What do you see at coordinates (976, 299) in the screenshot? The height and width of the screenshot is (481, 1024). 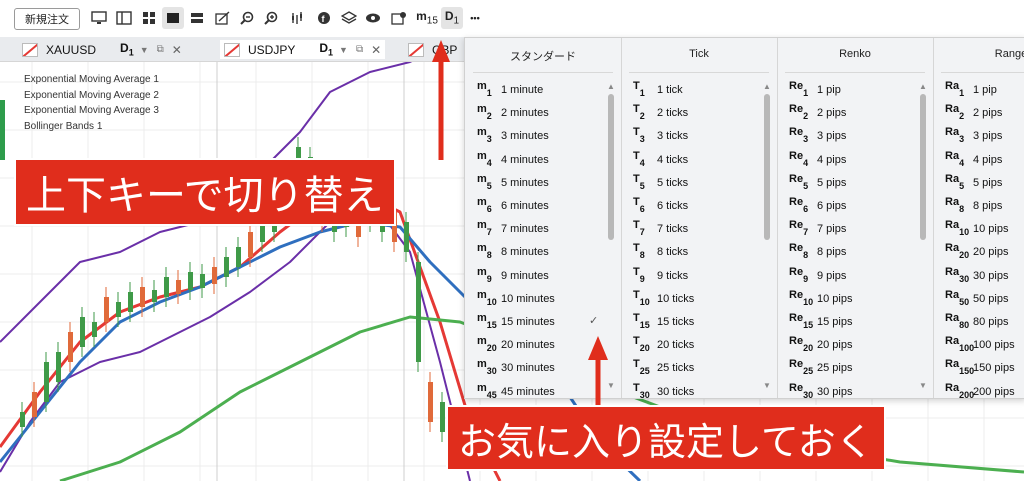 I see `timeframe-option: Ra50 50 pips` at bounding box center [976, 299].